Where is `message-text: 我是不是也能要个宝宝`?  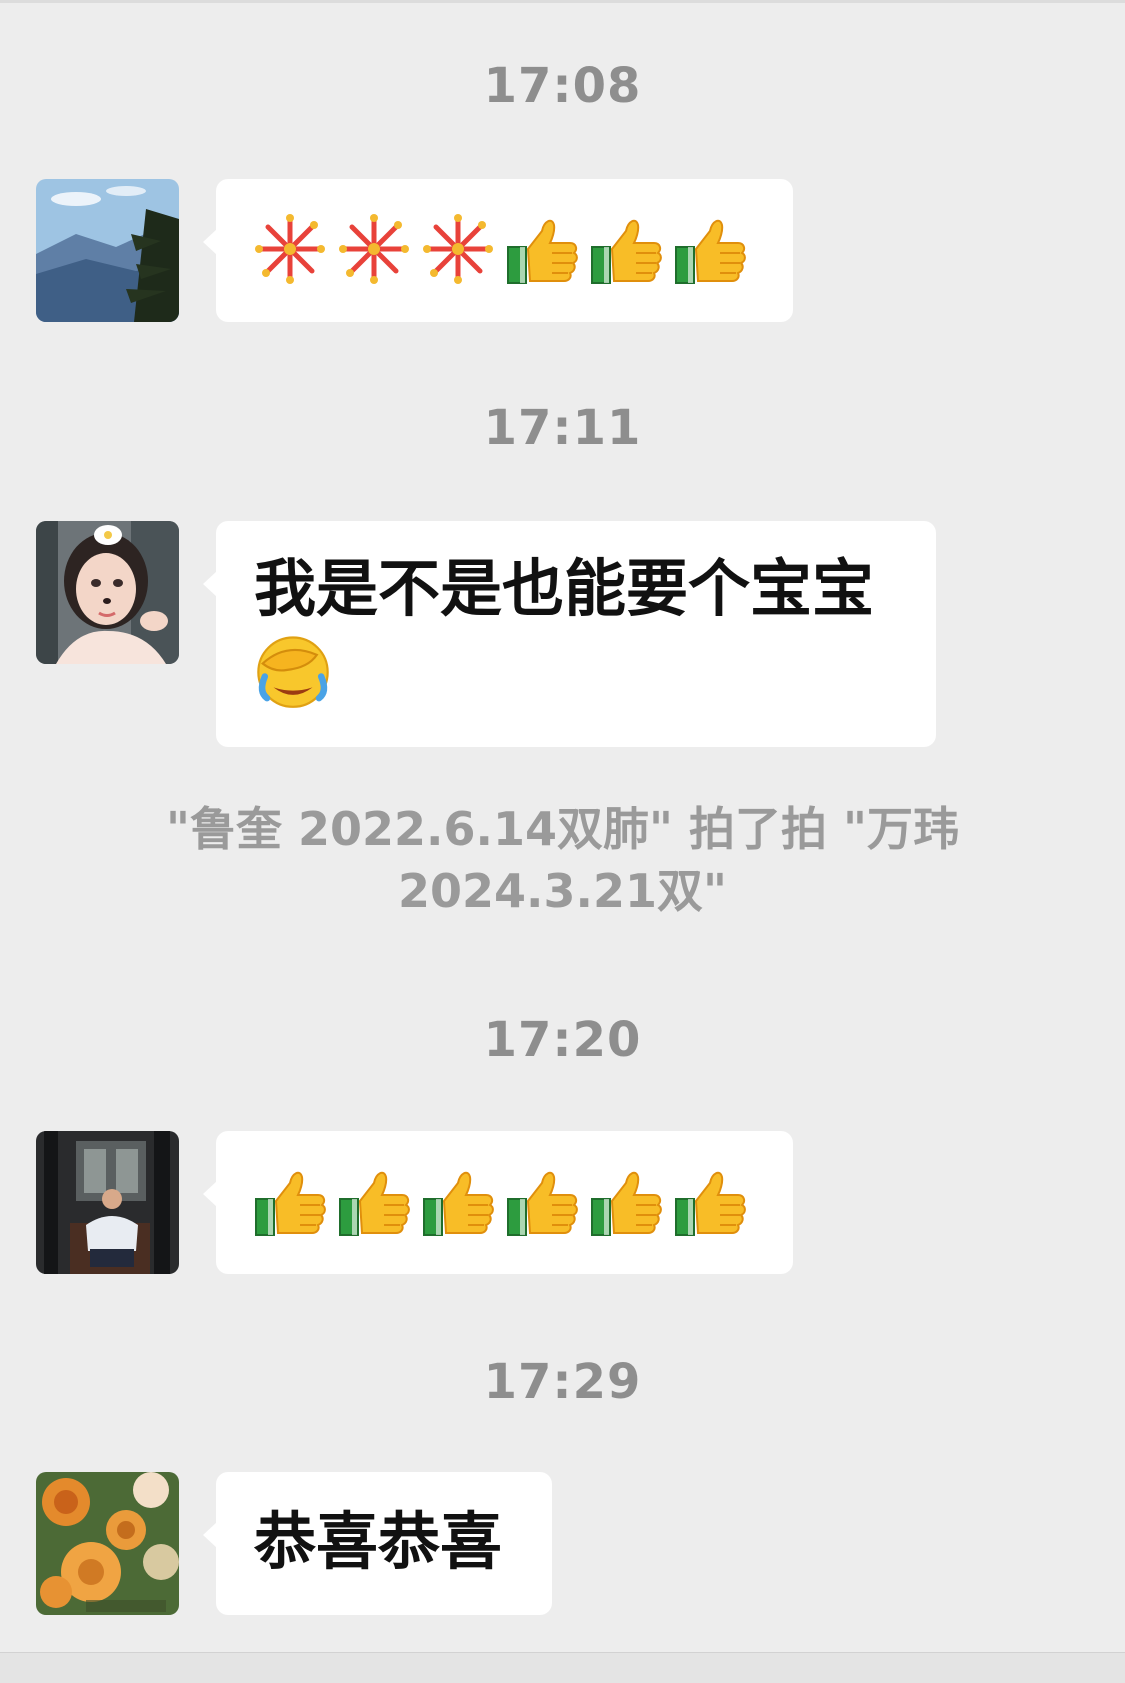 message-text: 我是不是也能要个宝宝 is located at coordinates (564, 588).